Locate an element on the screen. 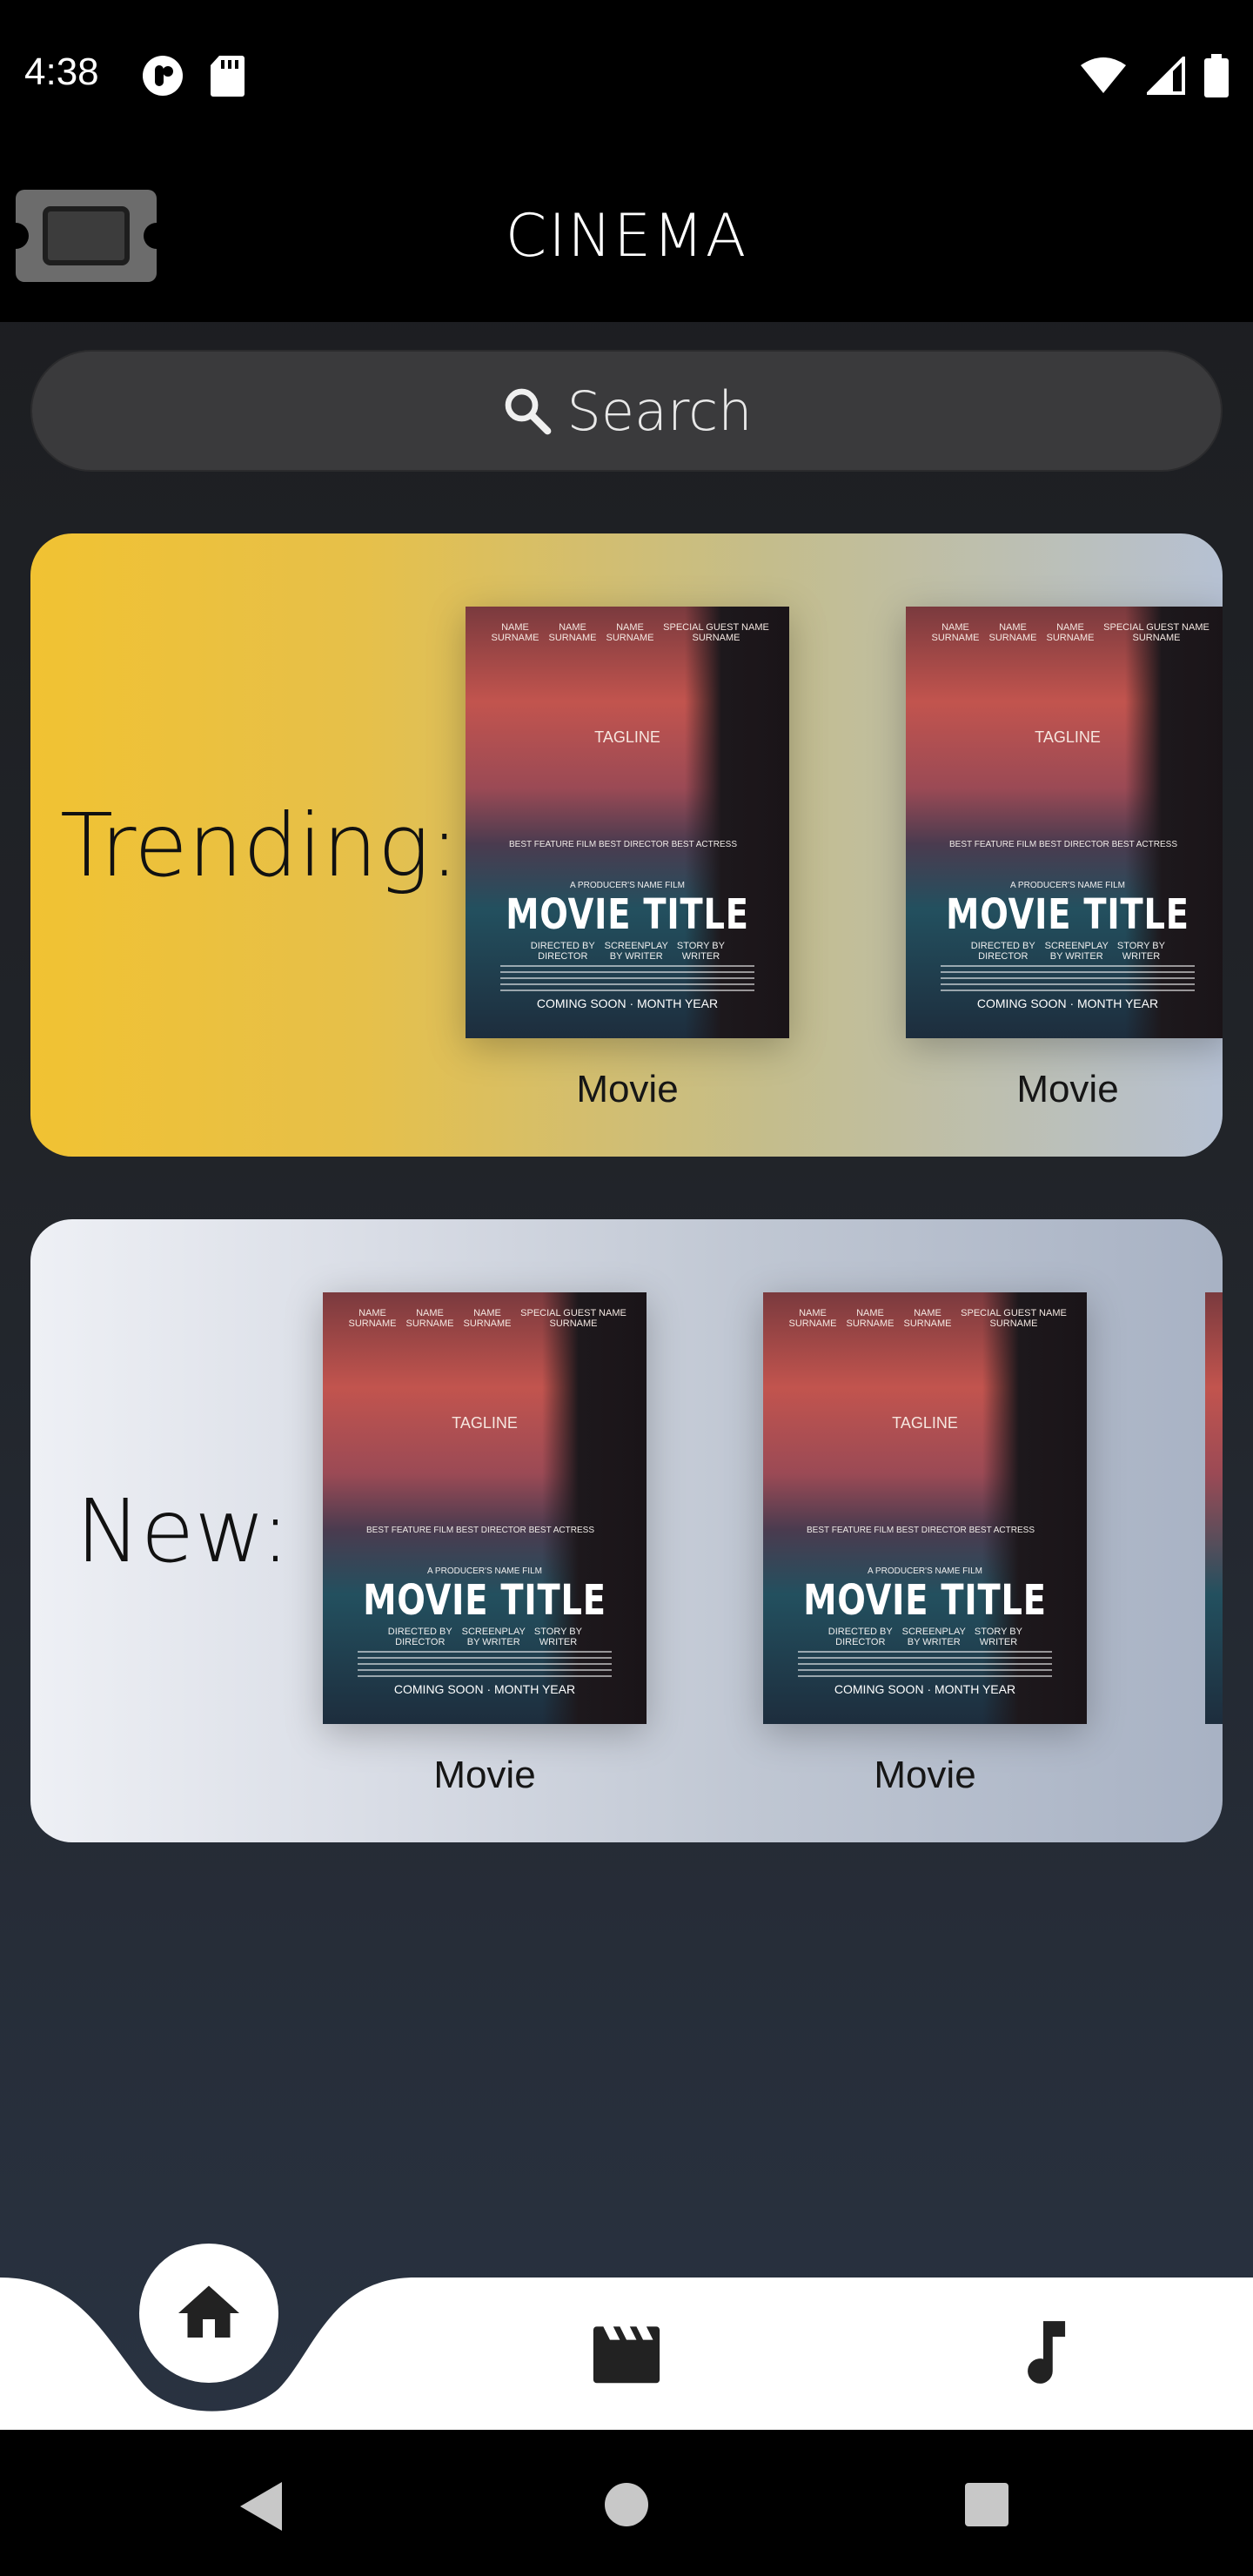  status-right-icons is located at coordinates (1154, 75).